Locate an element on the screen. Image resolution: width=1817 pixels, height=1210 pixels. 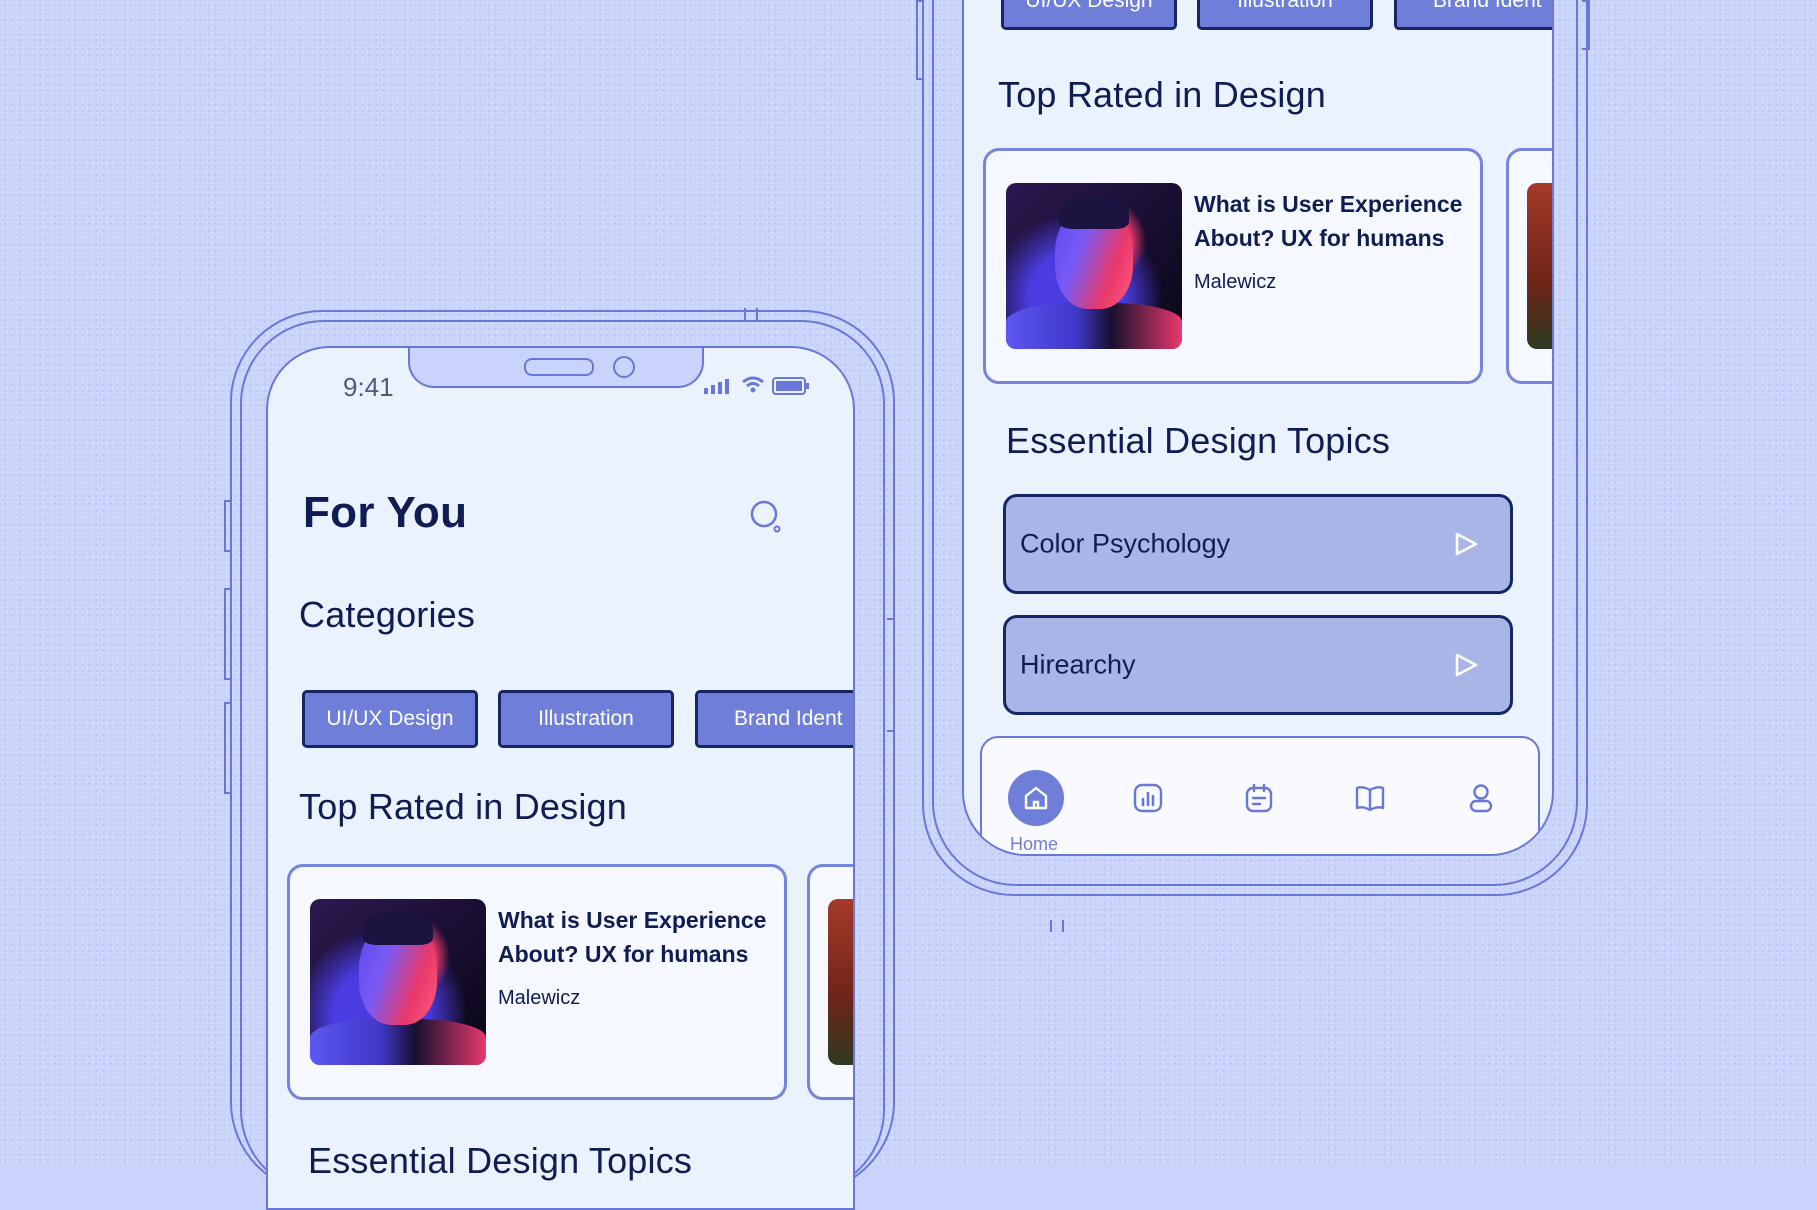
book-icon is located at coordinates (1370, 799).